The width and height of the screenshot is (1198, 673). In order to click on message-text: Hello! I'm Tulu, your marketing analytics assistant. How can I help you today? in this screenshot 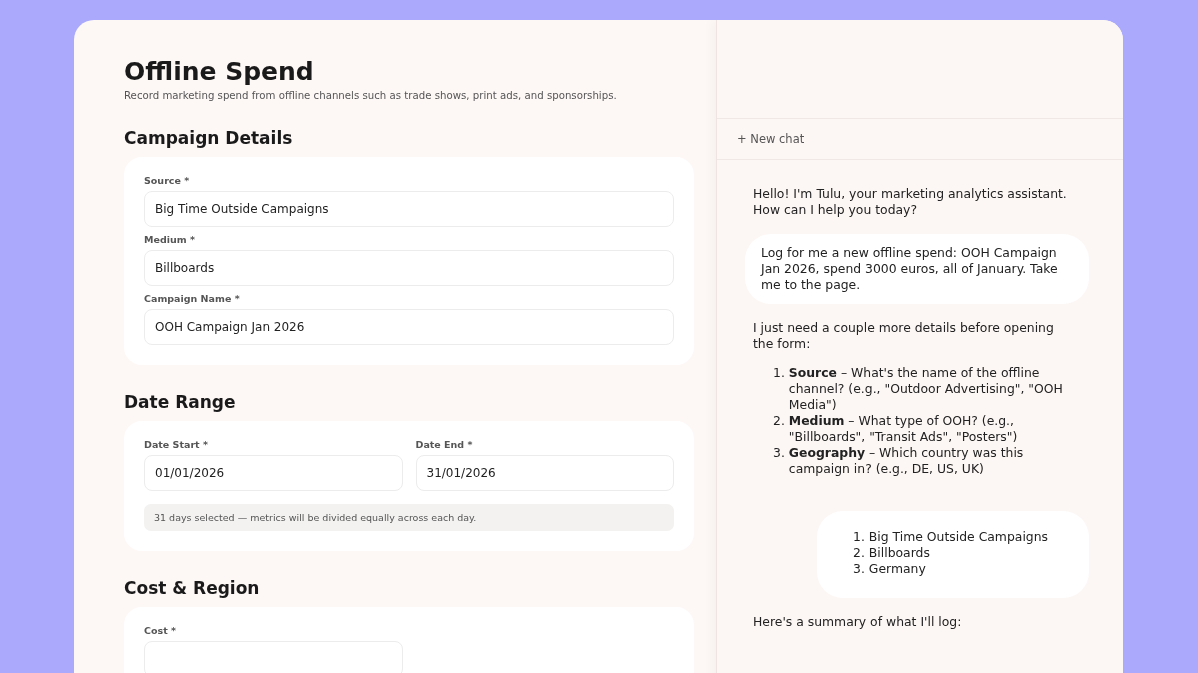, I will do `click(910, 202)`.